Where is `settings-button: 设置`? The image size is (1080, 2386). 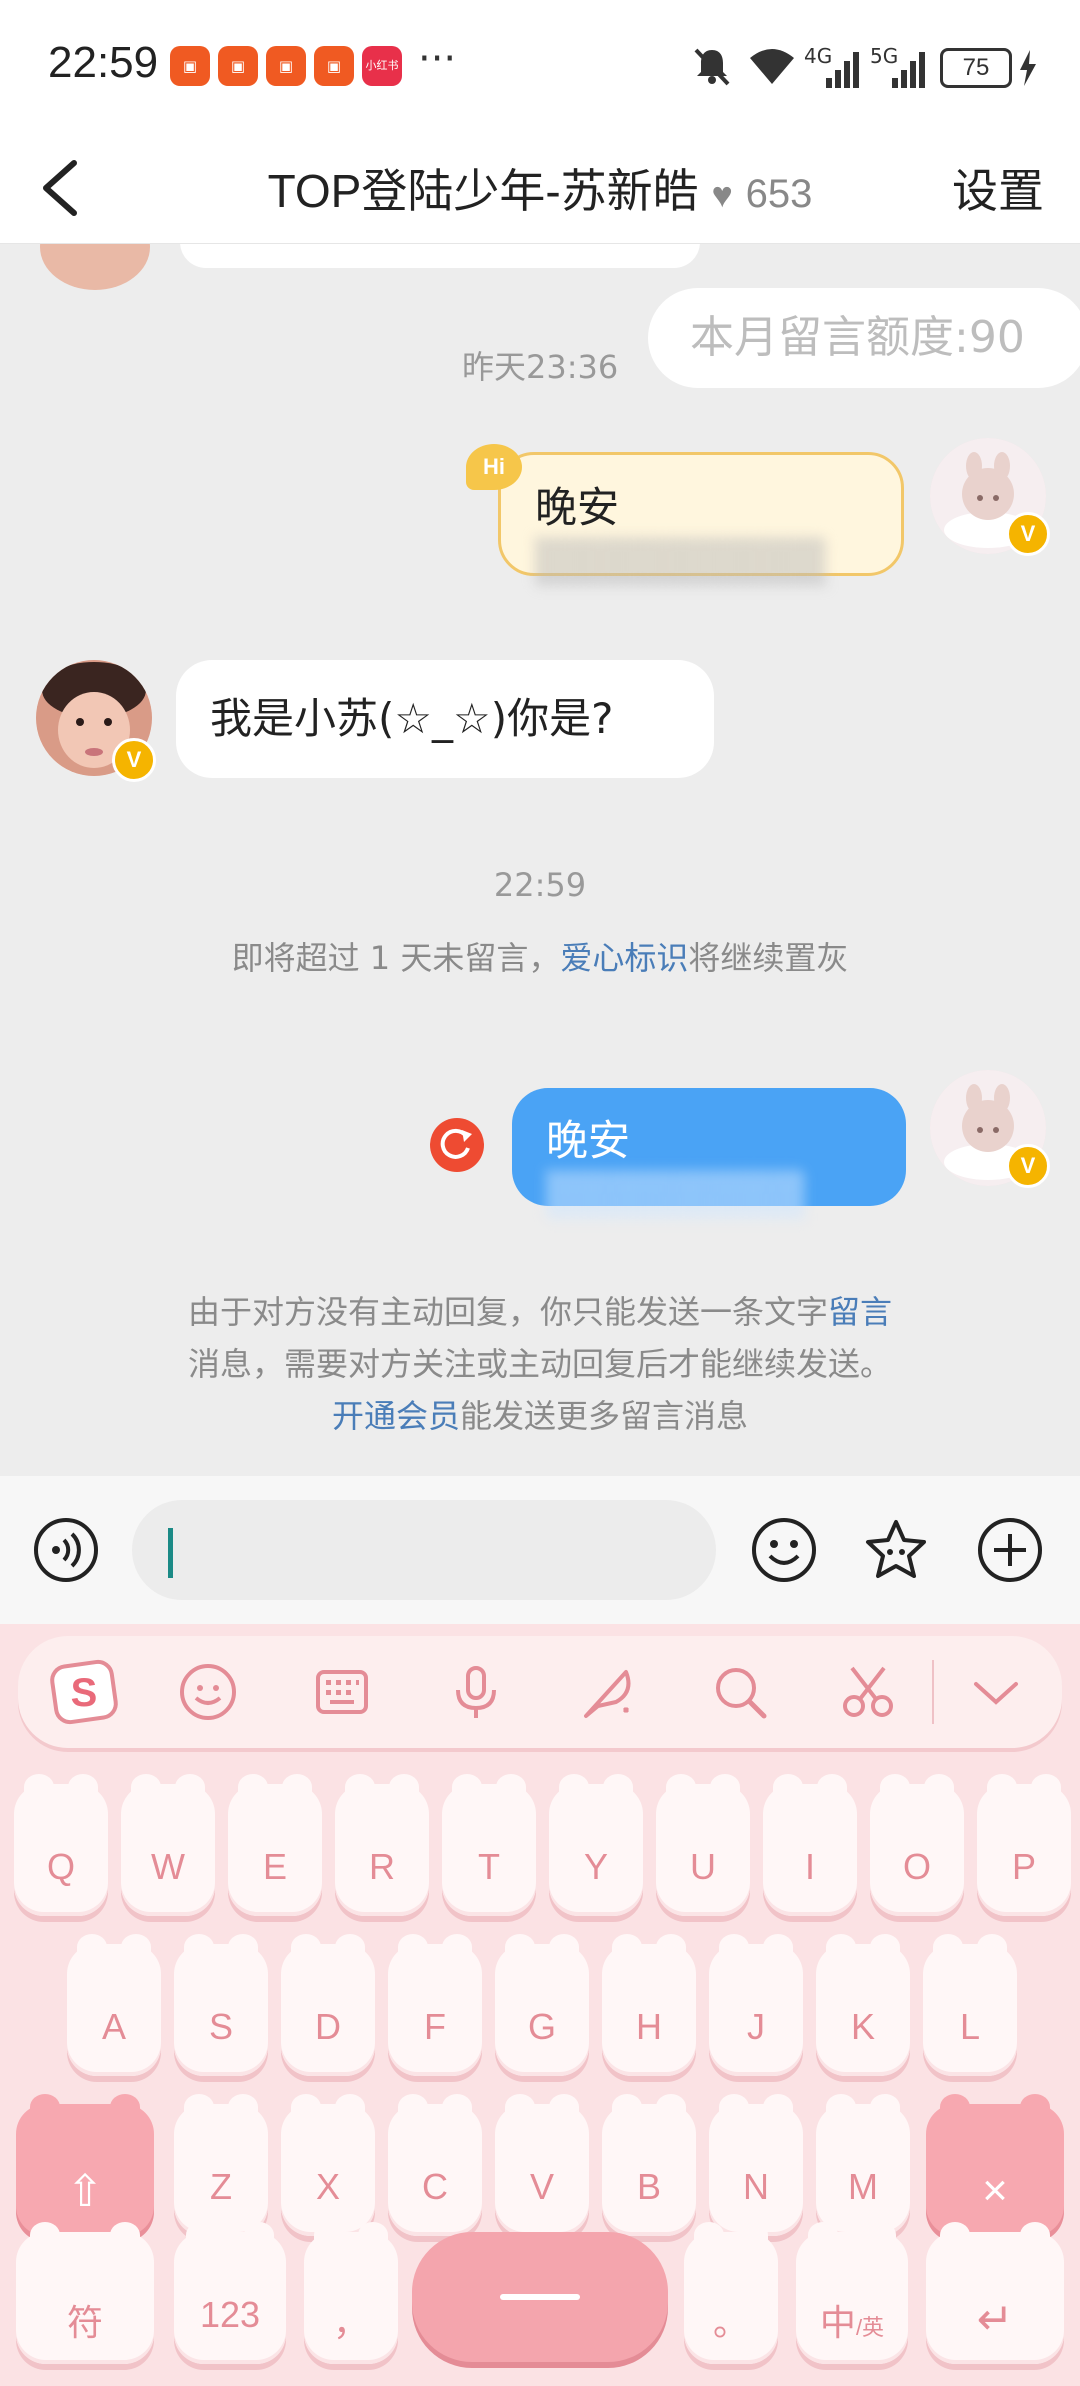
settings-button: 设置 is located at coordinates (998, 188).